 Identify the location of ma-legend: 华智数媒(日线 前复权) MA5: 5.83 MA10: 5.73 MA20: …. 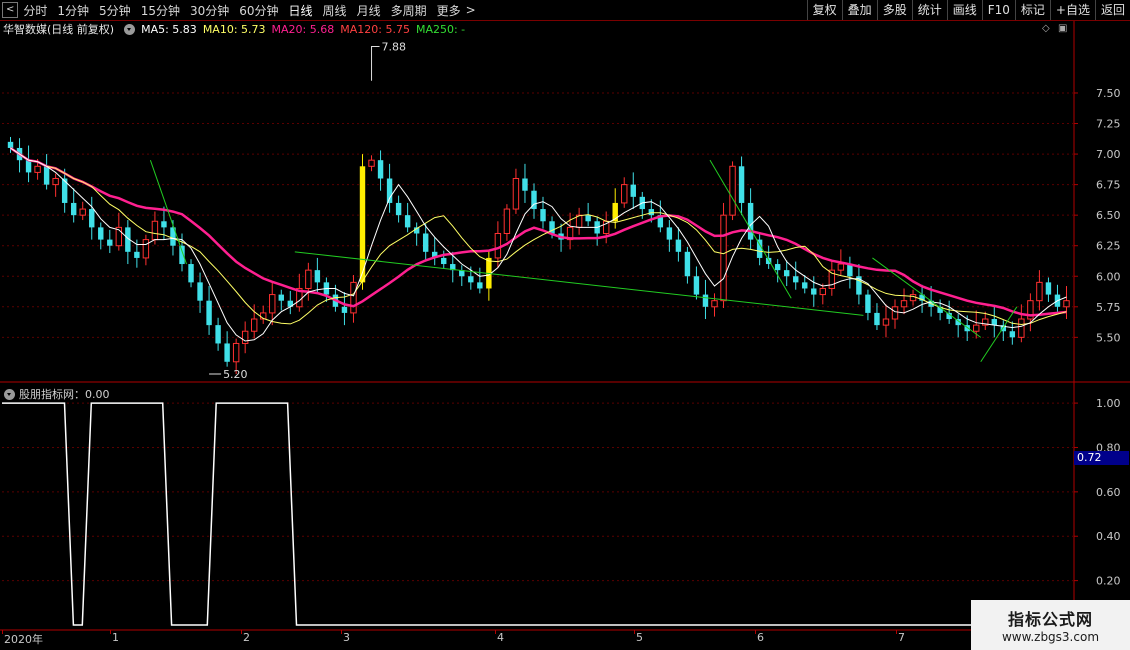
(235, 29).